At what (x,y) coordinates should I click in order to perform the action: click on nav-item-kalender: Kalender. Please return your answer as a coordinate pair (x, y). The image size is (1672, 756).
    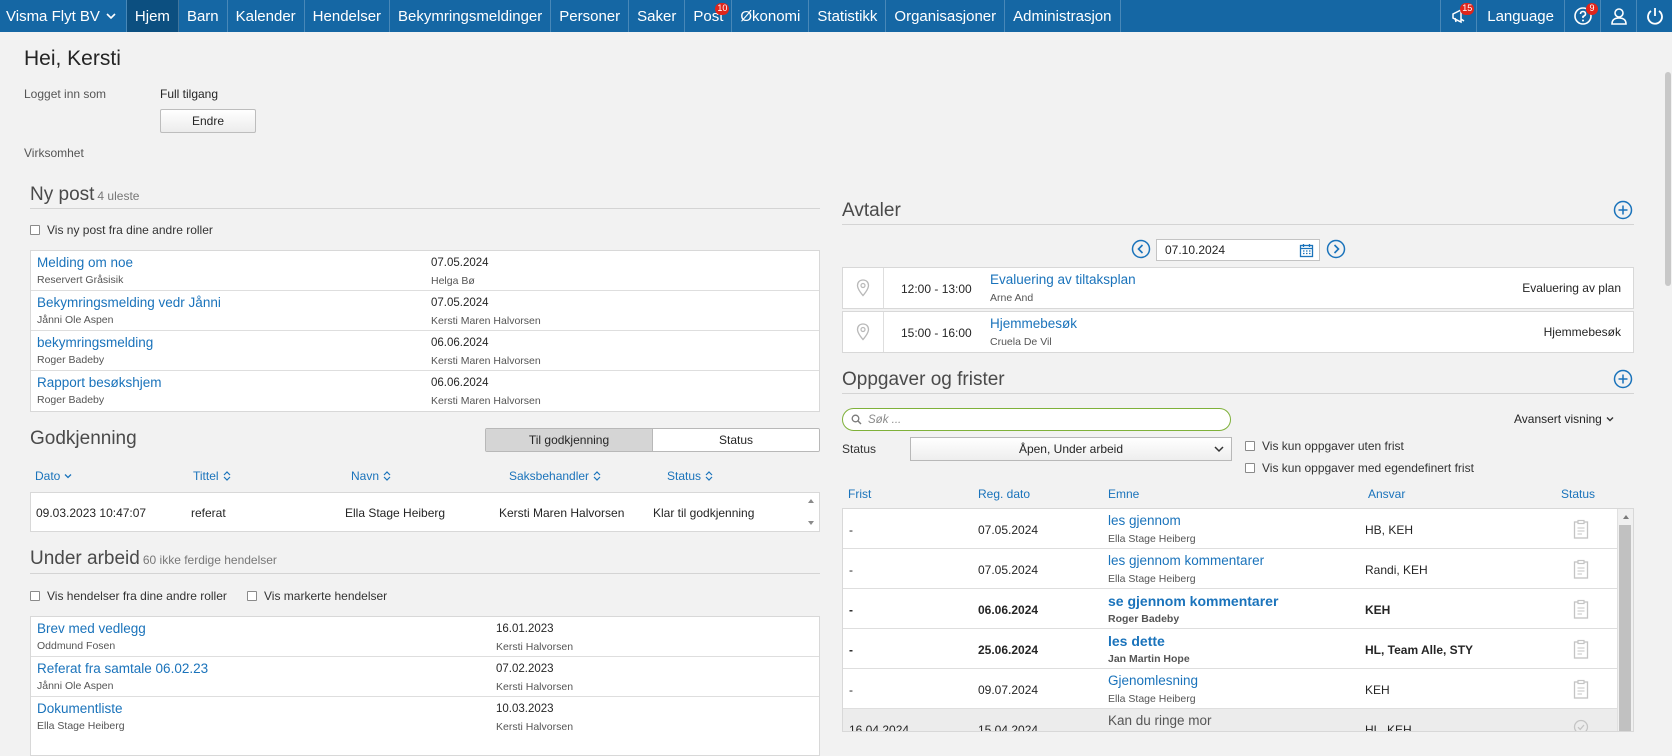
    Looking at the image, I should click on (266, 16).